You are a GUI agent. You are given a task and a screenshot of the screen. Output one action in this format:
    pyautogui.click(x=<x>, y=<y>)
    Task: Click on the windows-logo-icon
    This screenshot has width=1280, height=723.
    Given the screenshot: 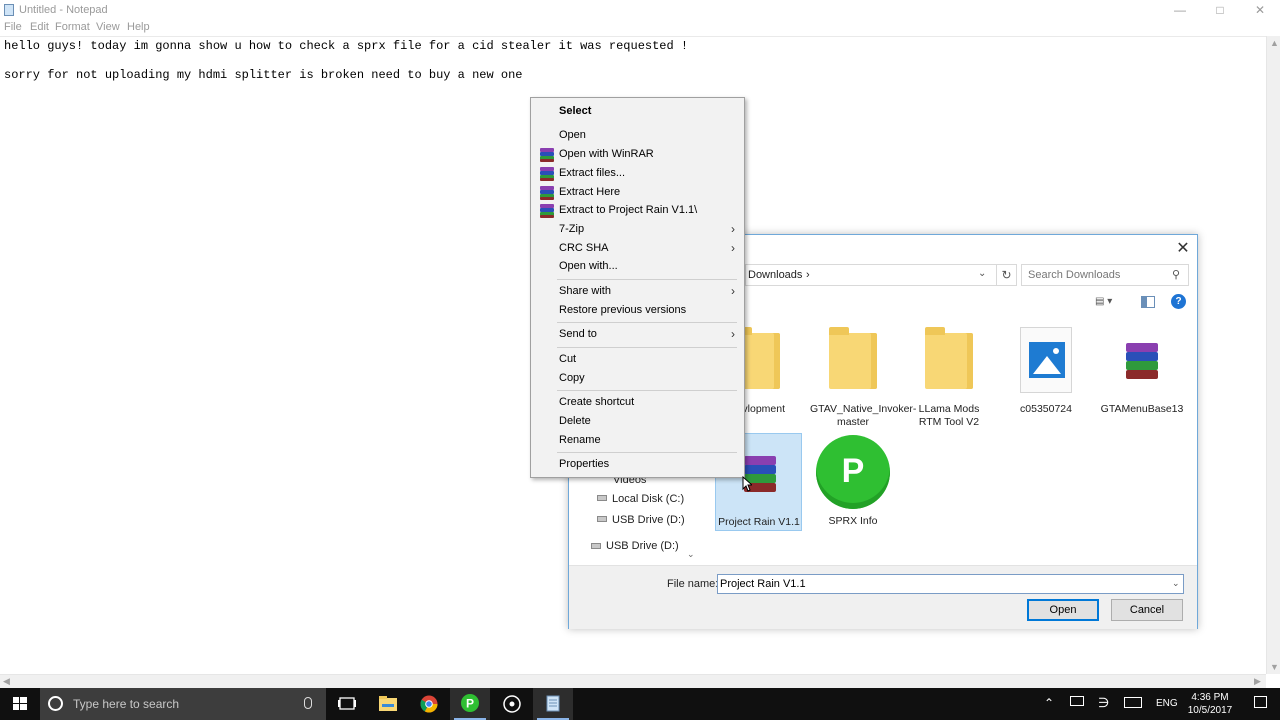 What is the action you would take?
    pyautogui.click(x=20, y=703)
    